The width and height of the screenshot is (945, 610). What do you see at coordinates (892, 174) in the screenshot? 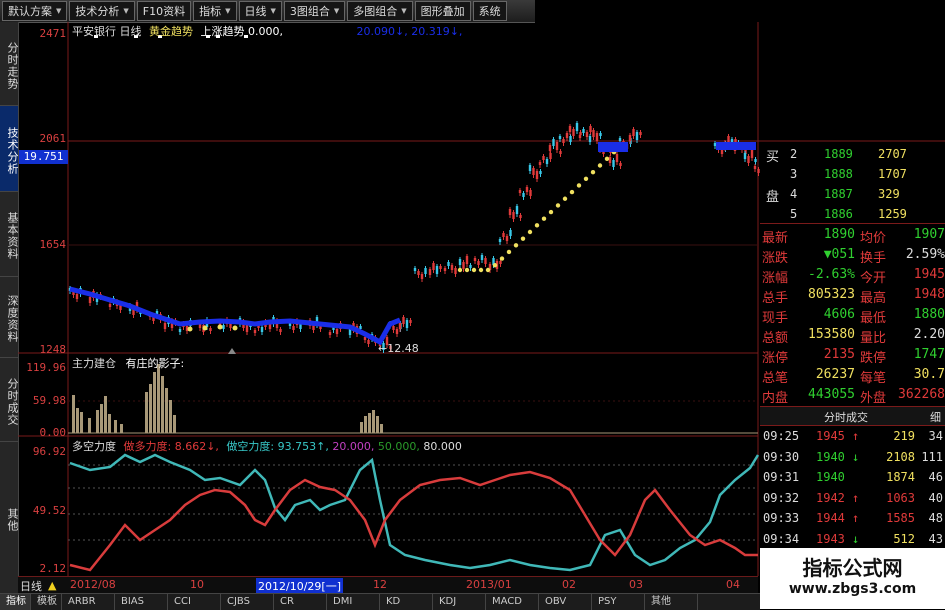
I see `order-volume: 1707` at bounding box center [892, 174].